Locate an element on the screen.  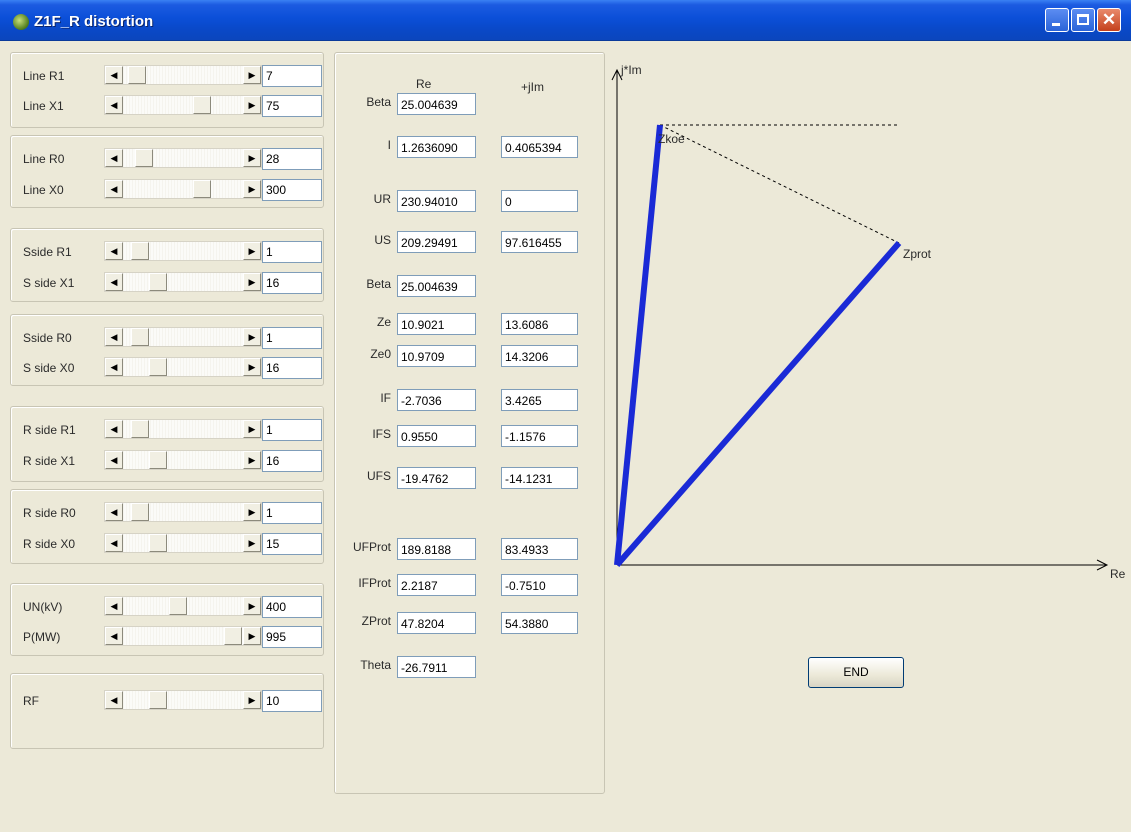
zkoe-vector is located at coordinates (638, 345).